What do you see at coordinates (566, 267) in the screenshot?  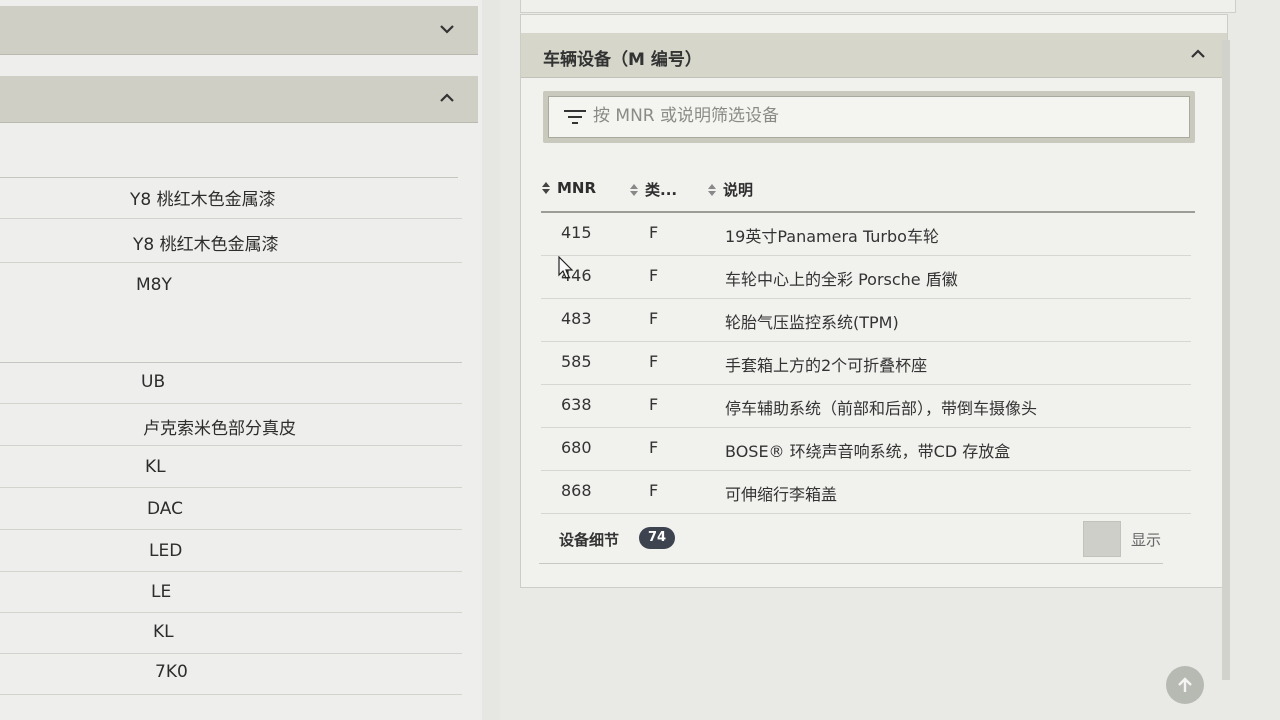 I see `mouse-cursor-icon` at bounding box center [566, 267].